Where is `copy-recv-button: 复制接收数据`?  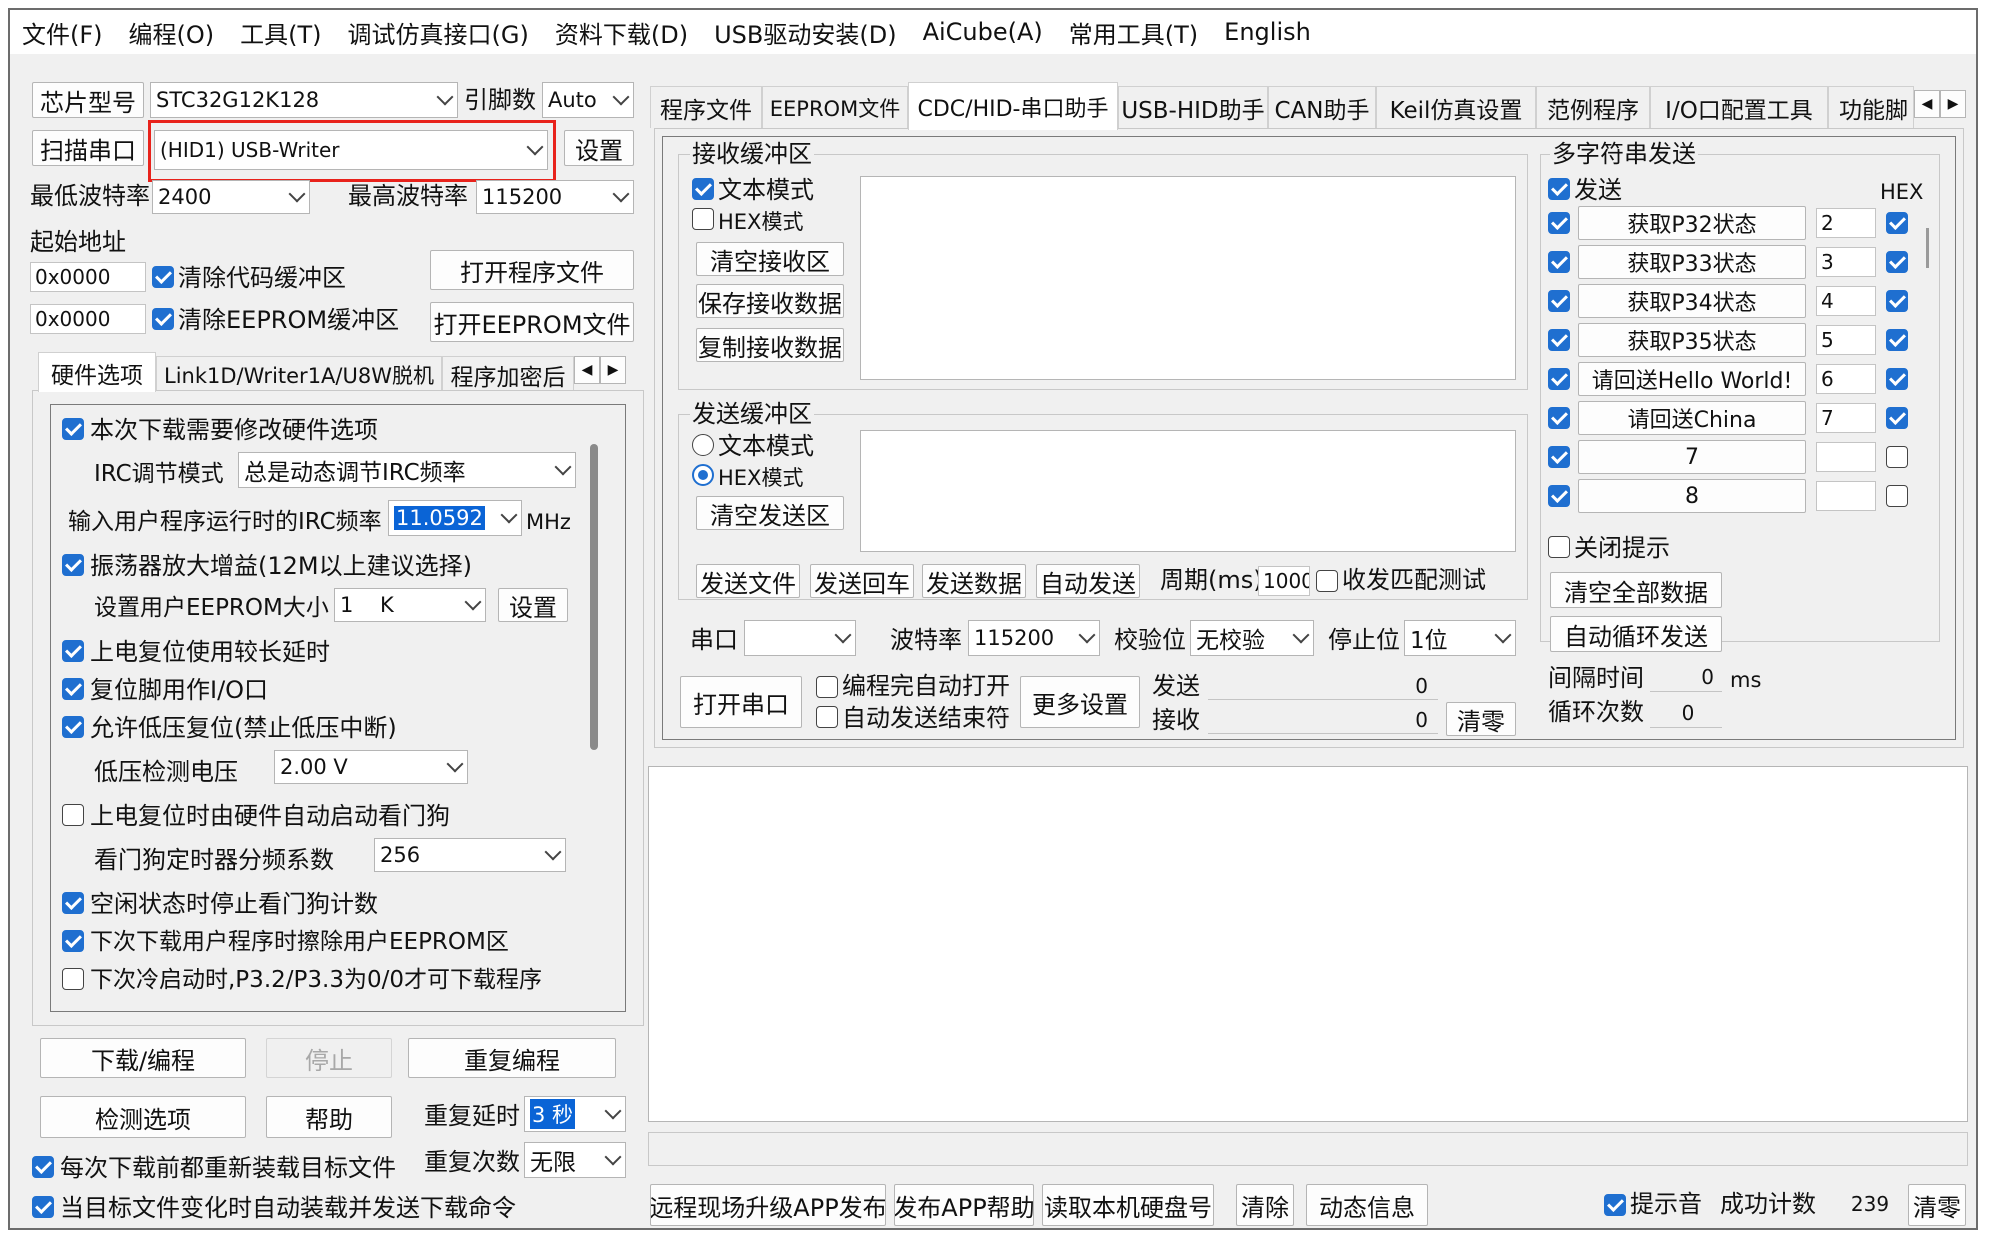
copy-recv-button: 复制接收数据 is located at coordinates (770, 345).